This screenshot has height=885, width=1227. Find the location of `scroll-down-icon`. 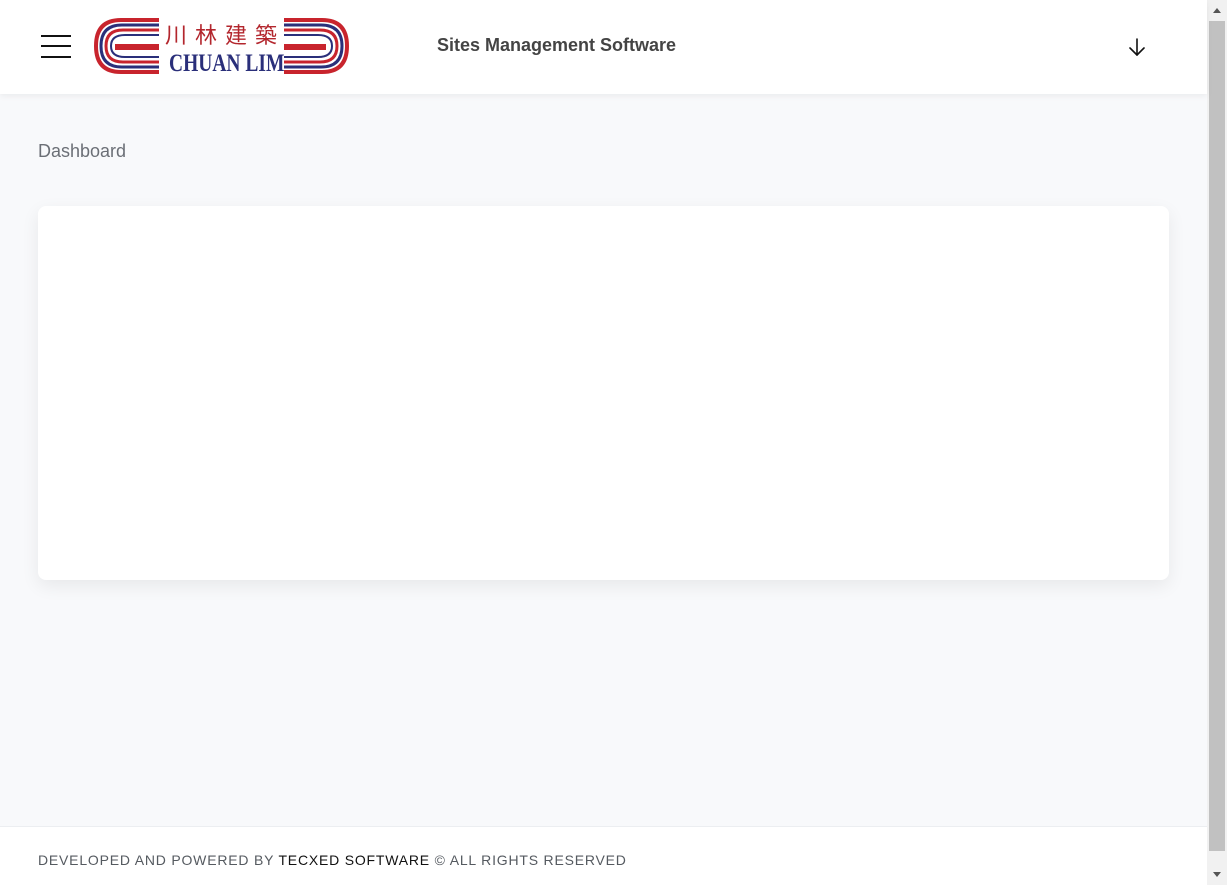

scroll-down-icon is located at coordinates (1217, 875).